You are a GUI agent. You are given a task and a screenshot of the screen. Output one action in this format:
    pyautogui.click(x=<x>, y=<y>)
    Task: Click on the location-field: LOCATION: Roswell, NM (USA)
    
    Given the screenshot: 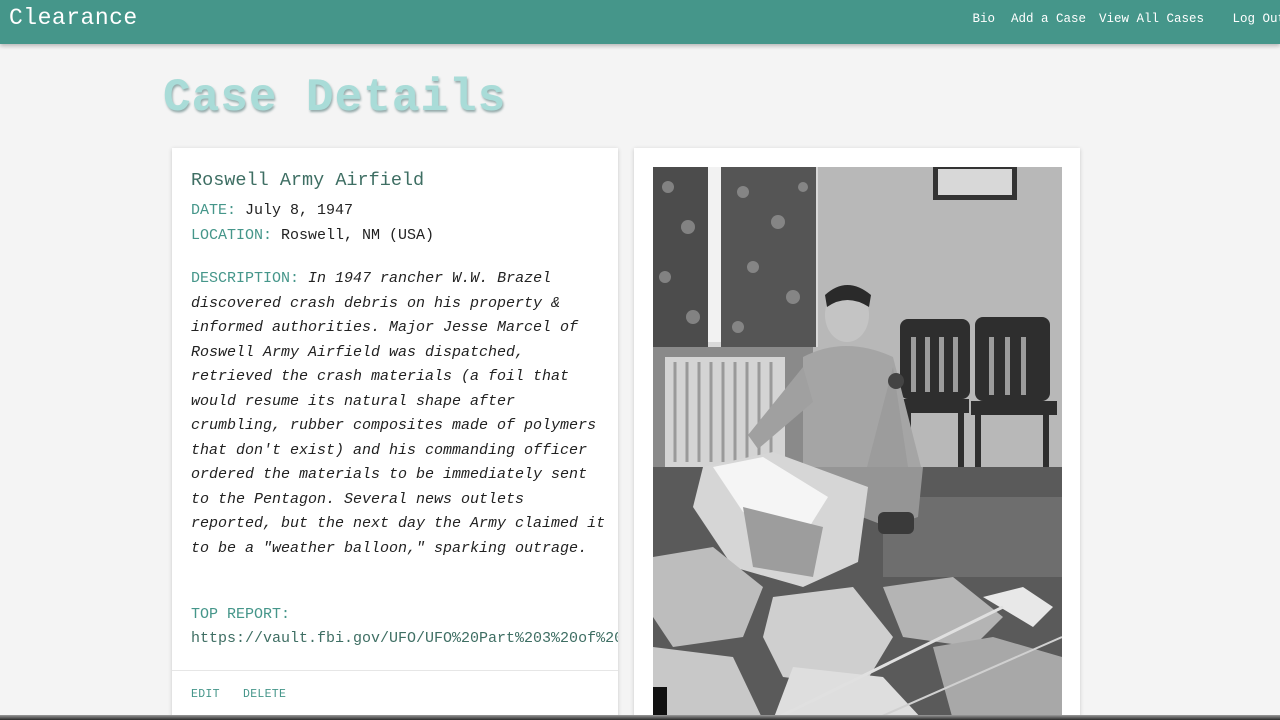 What is the action you would take?
    pyautogui.click(x=312, y=235)
    